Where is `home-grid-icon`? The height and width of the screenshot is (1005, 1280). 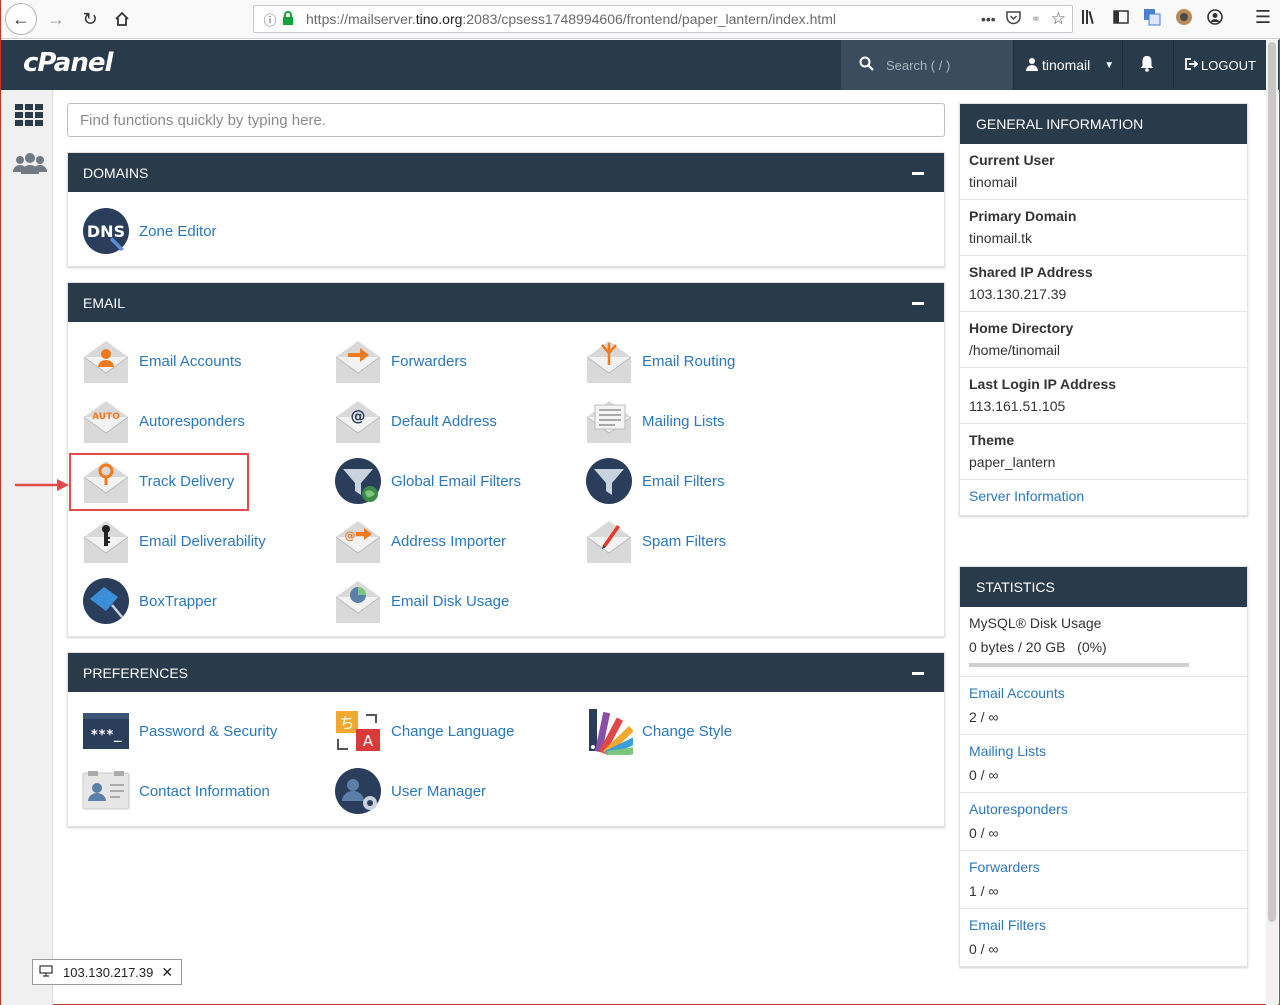 home-grid-icon is located at coordinates (29, 116).